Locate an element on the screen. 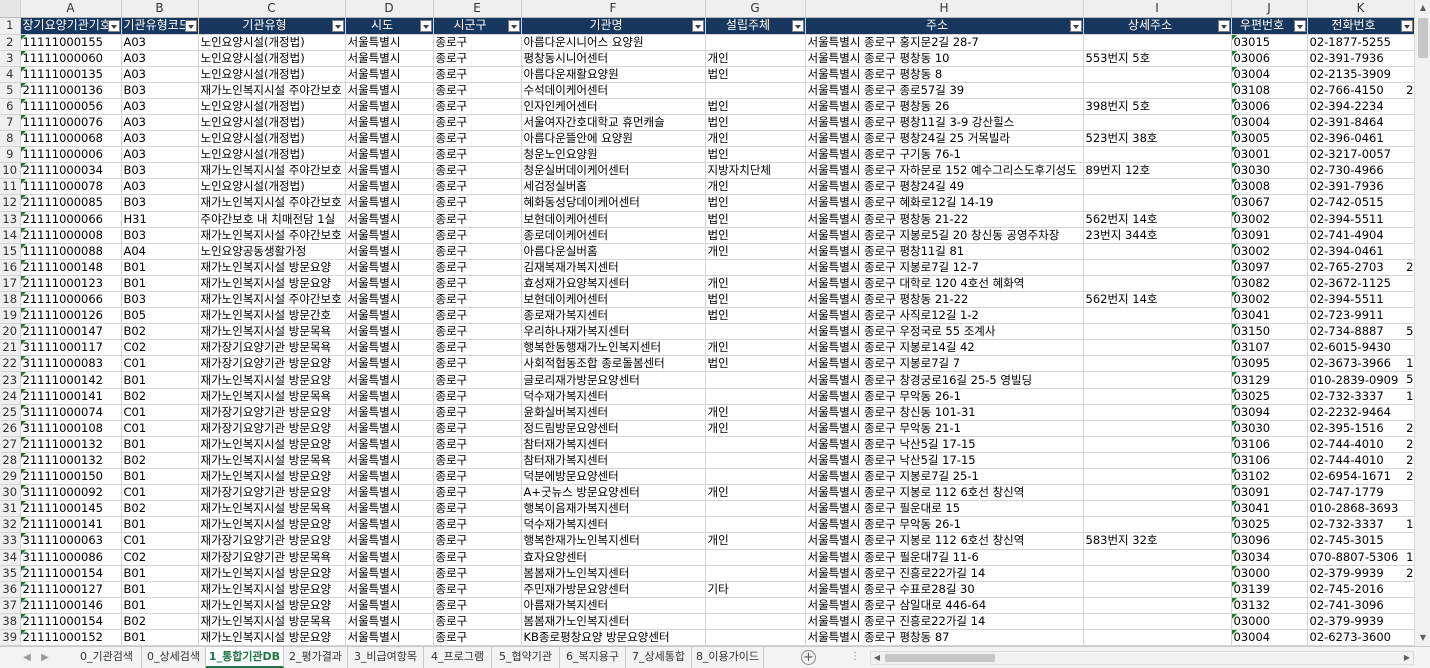  cell: 노인요양시설(개정법) is located at coordinates (272, 123).